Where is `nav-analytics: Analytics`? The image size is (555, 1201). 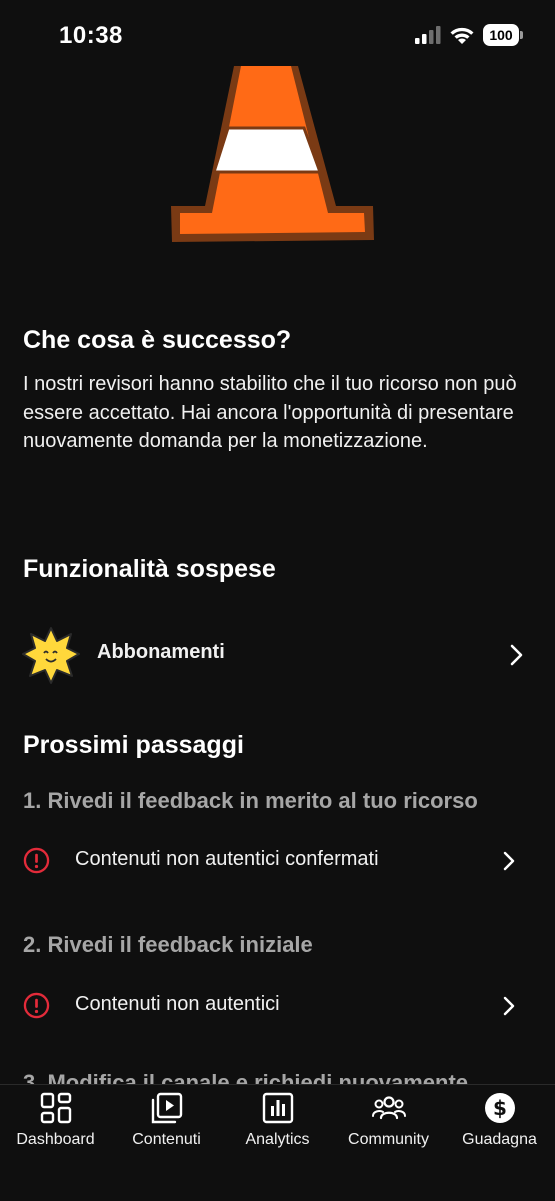 nav-analytics: Analytics is located at coordinates (277, 1125).